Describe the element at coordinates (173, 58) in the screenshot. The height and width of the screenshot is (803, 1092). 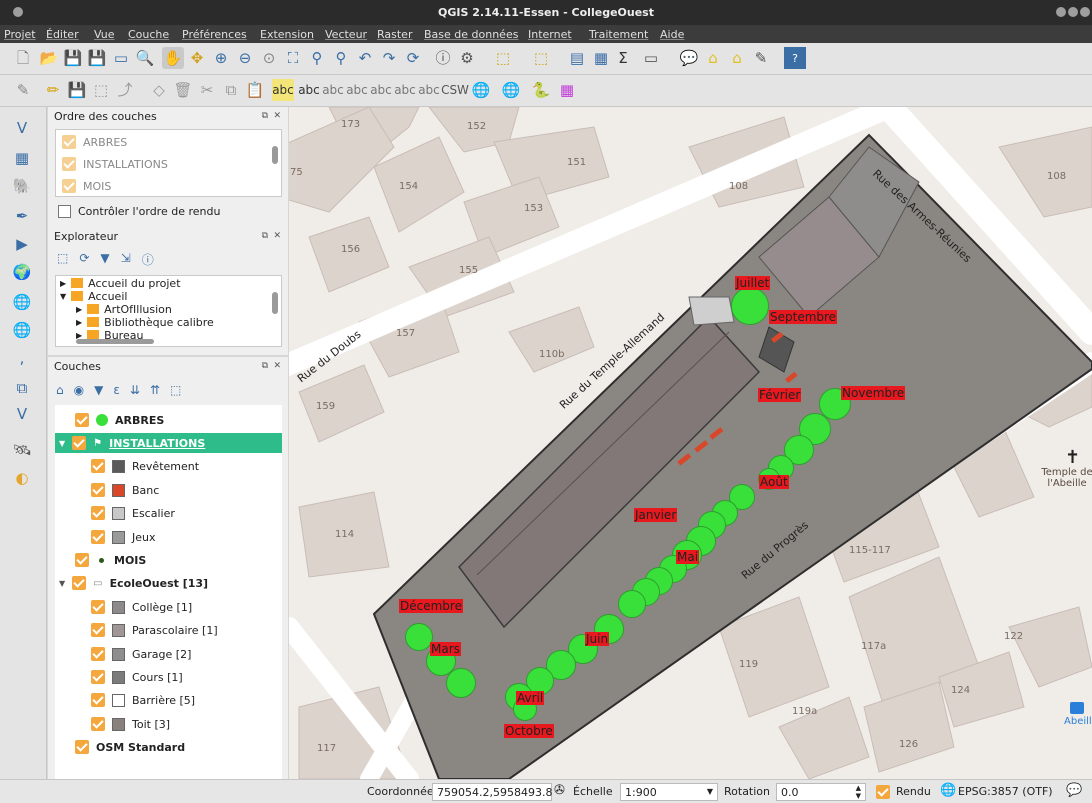
I see `pan-icon: ✋` at that location.